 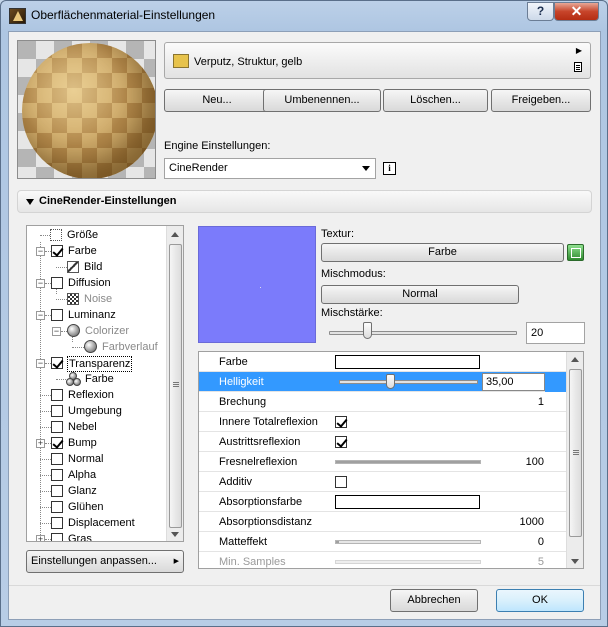 What do you see at coordinates (541, 402) in the screenshot?
I see `property-value: 1` at bounding box center [541, 402].